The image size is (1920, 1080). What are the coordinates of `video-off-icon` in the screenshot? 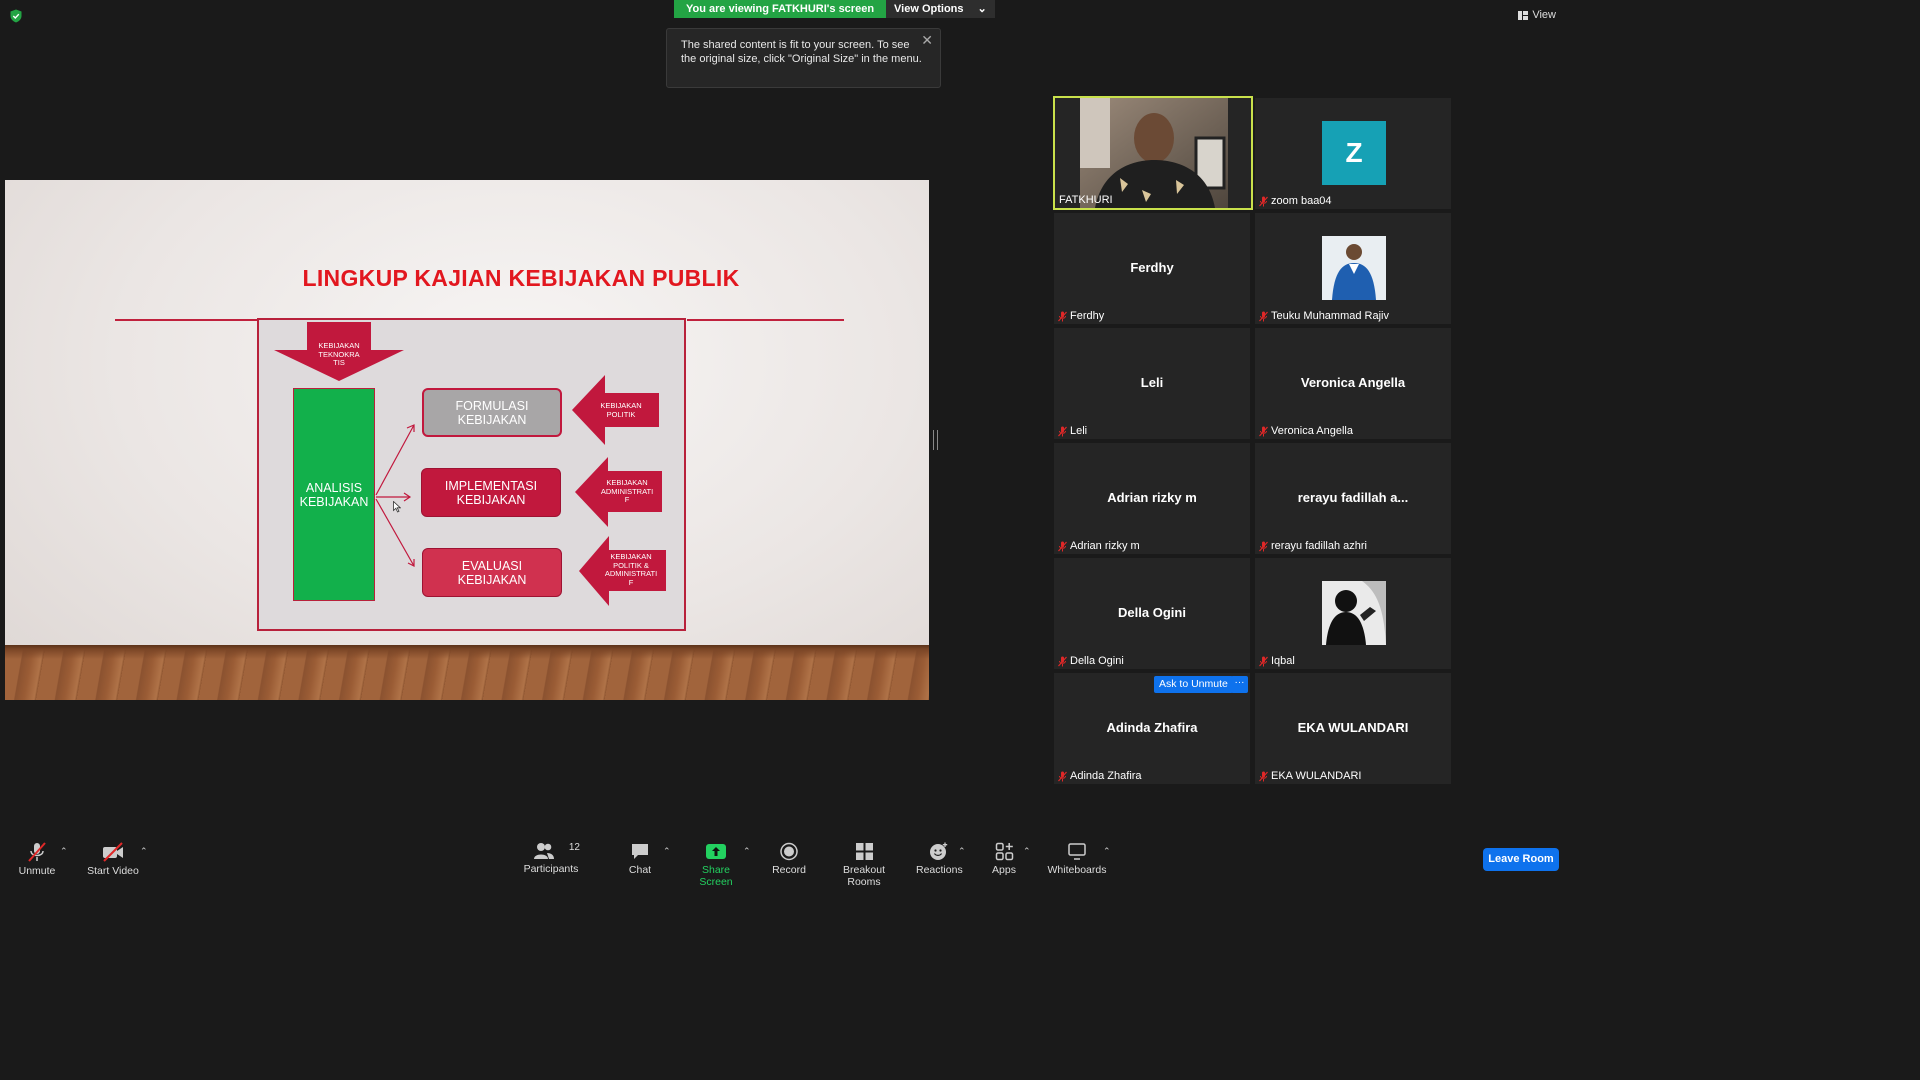 It's located at (113, 852).